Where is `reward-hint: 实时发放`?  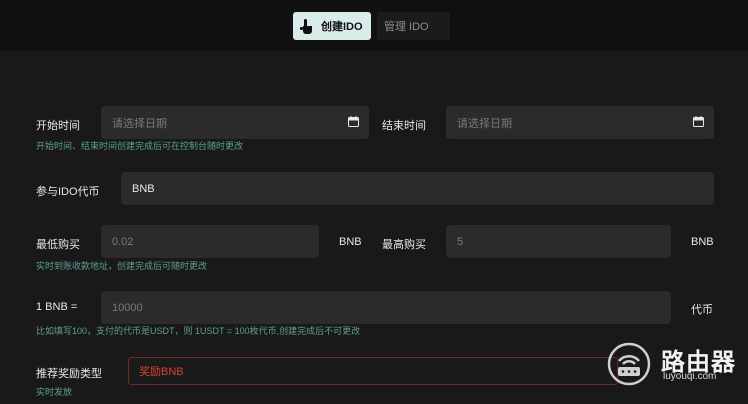
reward-hint: 实时发放 is located at coordinates (54, 392).